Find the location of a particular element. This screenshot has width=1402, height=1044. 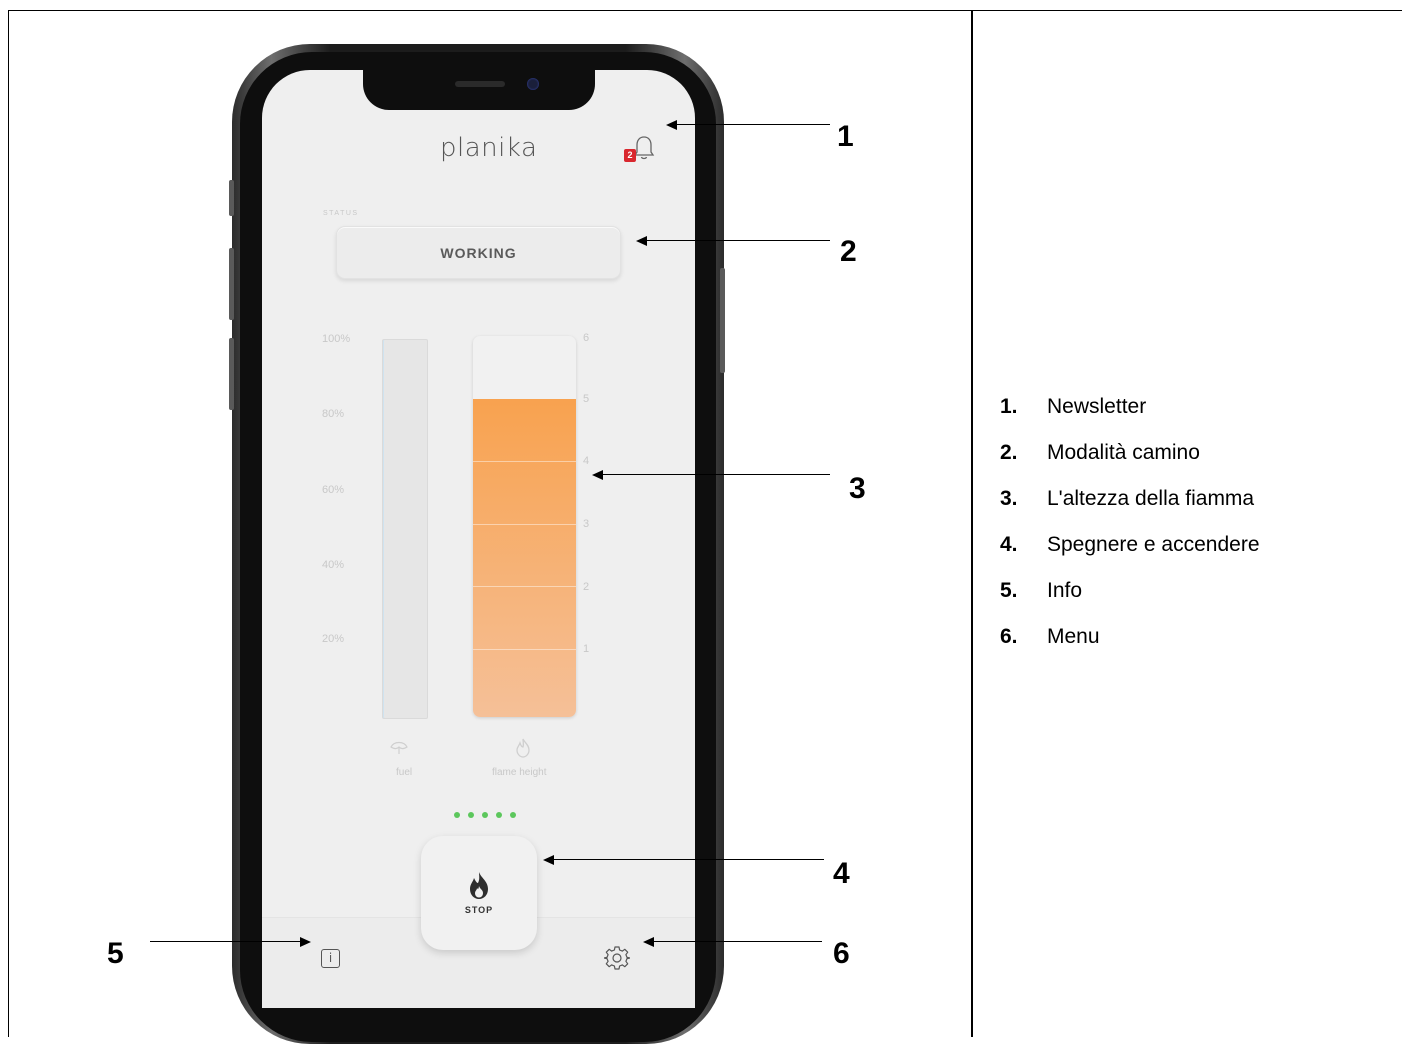

legend-number: 2. is located at coordinates (1009, 452).